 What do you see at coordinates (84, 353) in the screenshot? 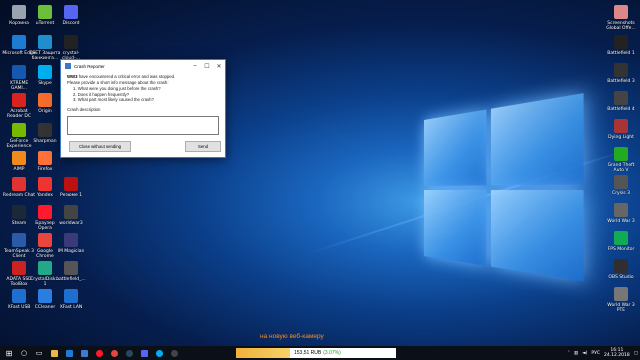
I see `store-icon` at bounding box center [84, 353].